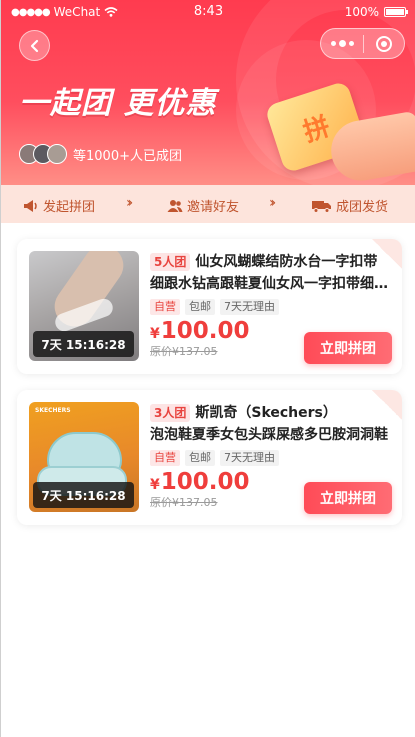  What do you see at coordinates (213, 207) in the screenshot?
I see `step-label: 邀请好友` at bounding box center [213, 207].